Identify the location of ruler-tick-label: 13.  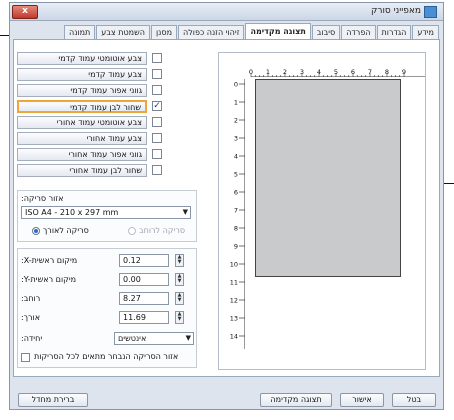
(234, 319).